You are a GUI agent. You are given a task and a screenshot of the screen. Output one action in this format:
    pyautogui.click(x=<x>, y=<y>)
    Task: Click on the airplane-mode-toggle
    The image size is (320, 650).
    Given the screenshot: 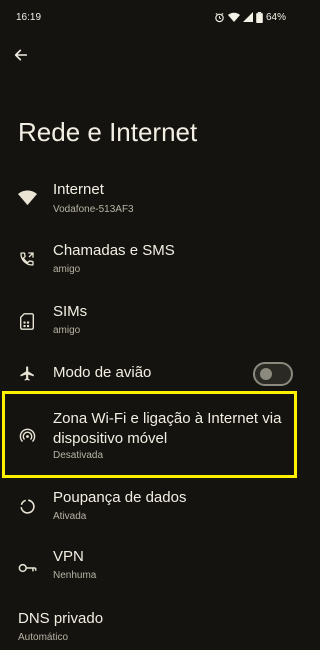 What is the action you would take?
    pyautogui.click(x=273, y=374)
    